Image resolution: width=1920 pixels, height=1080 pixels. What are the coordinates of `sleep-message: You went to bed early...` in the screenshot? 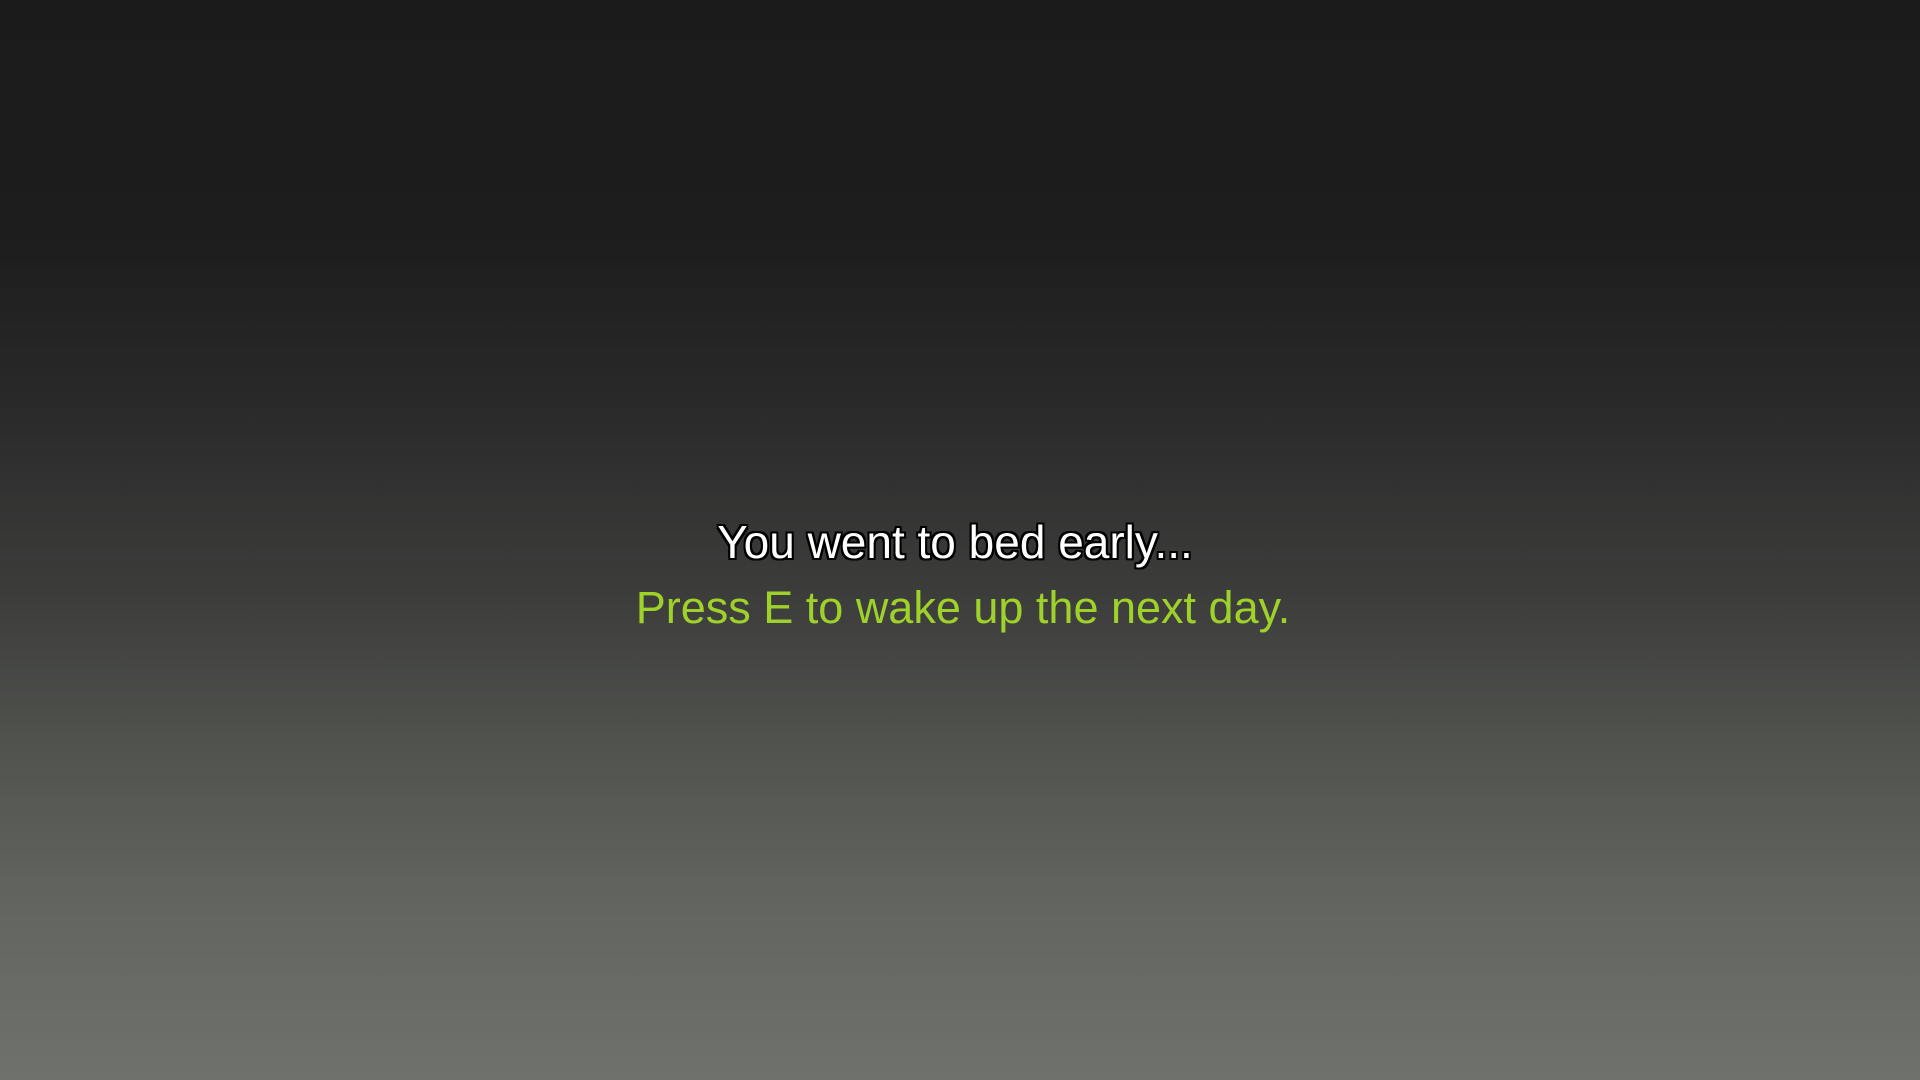 It's located at (955, 542).